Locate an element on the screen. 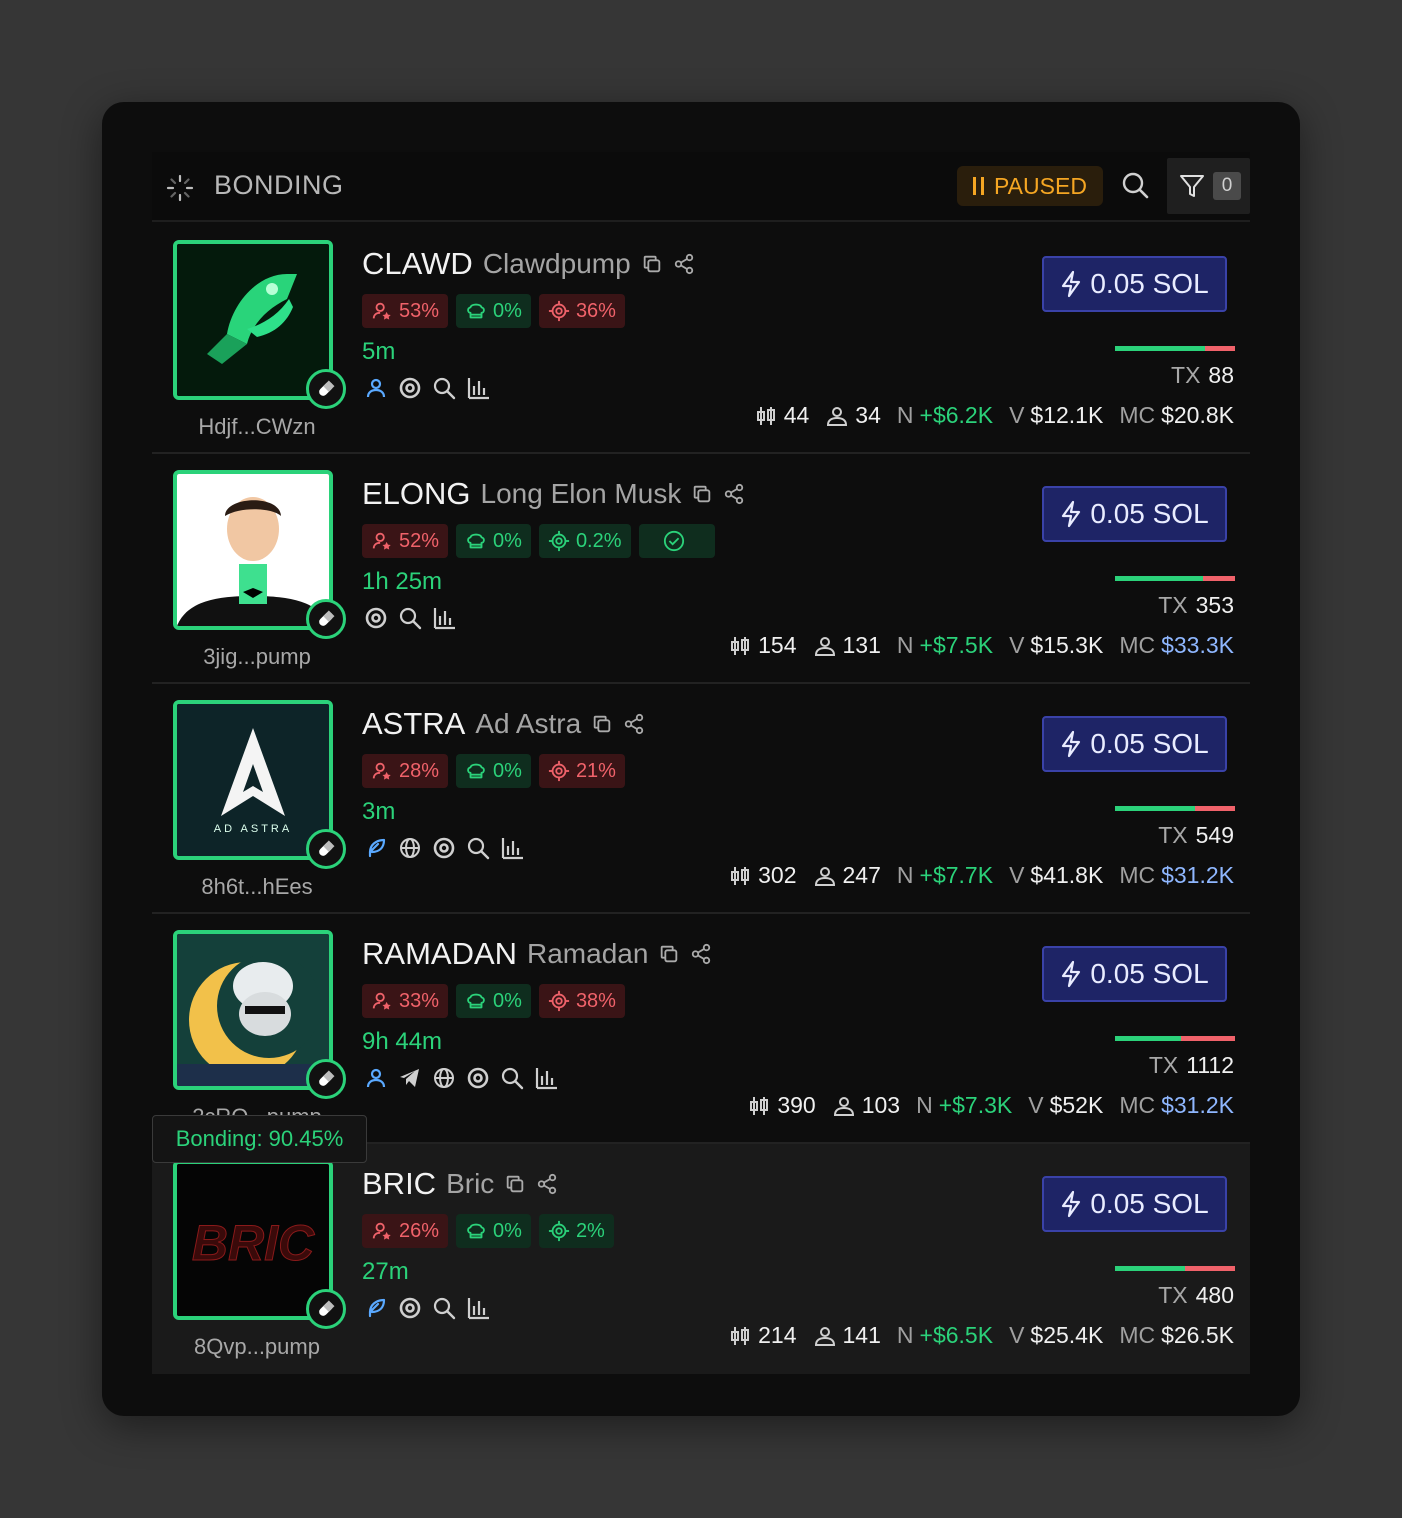 The height and width of the screenshot is (1518, 1402). token-address: Hdjf...CWzn is located at coordinates (257, 427).